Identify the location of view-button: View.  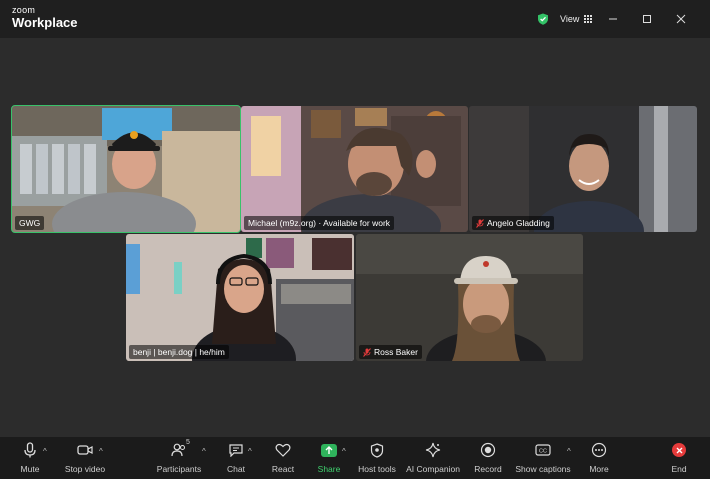
(576, 19).